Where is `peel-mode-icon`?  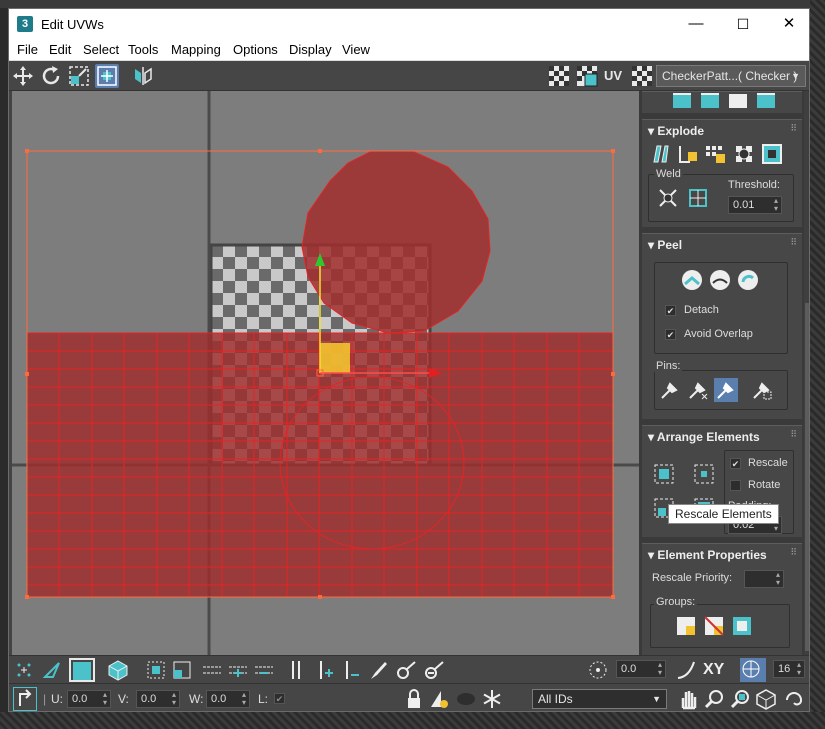
peel-mode-icon is located at coordinates (720, 280).